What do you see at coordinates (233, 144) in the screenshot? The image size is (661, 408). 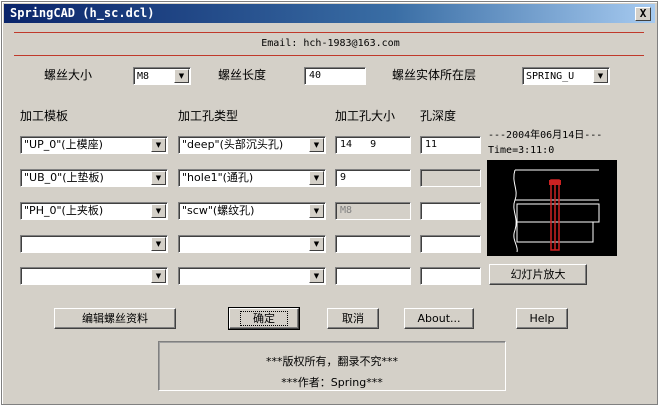 I see `hole-type-value-1: "deep"(头部沉头孔)` at bounding box center [233, 144].